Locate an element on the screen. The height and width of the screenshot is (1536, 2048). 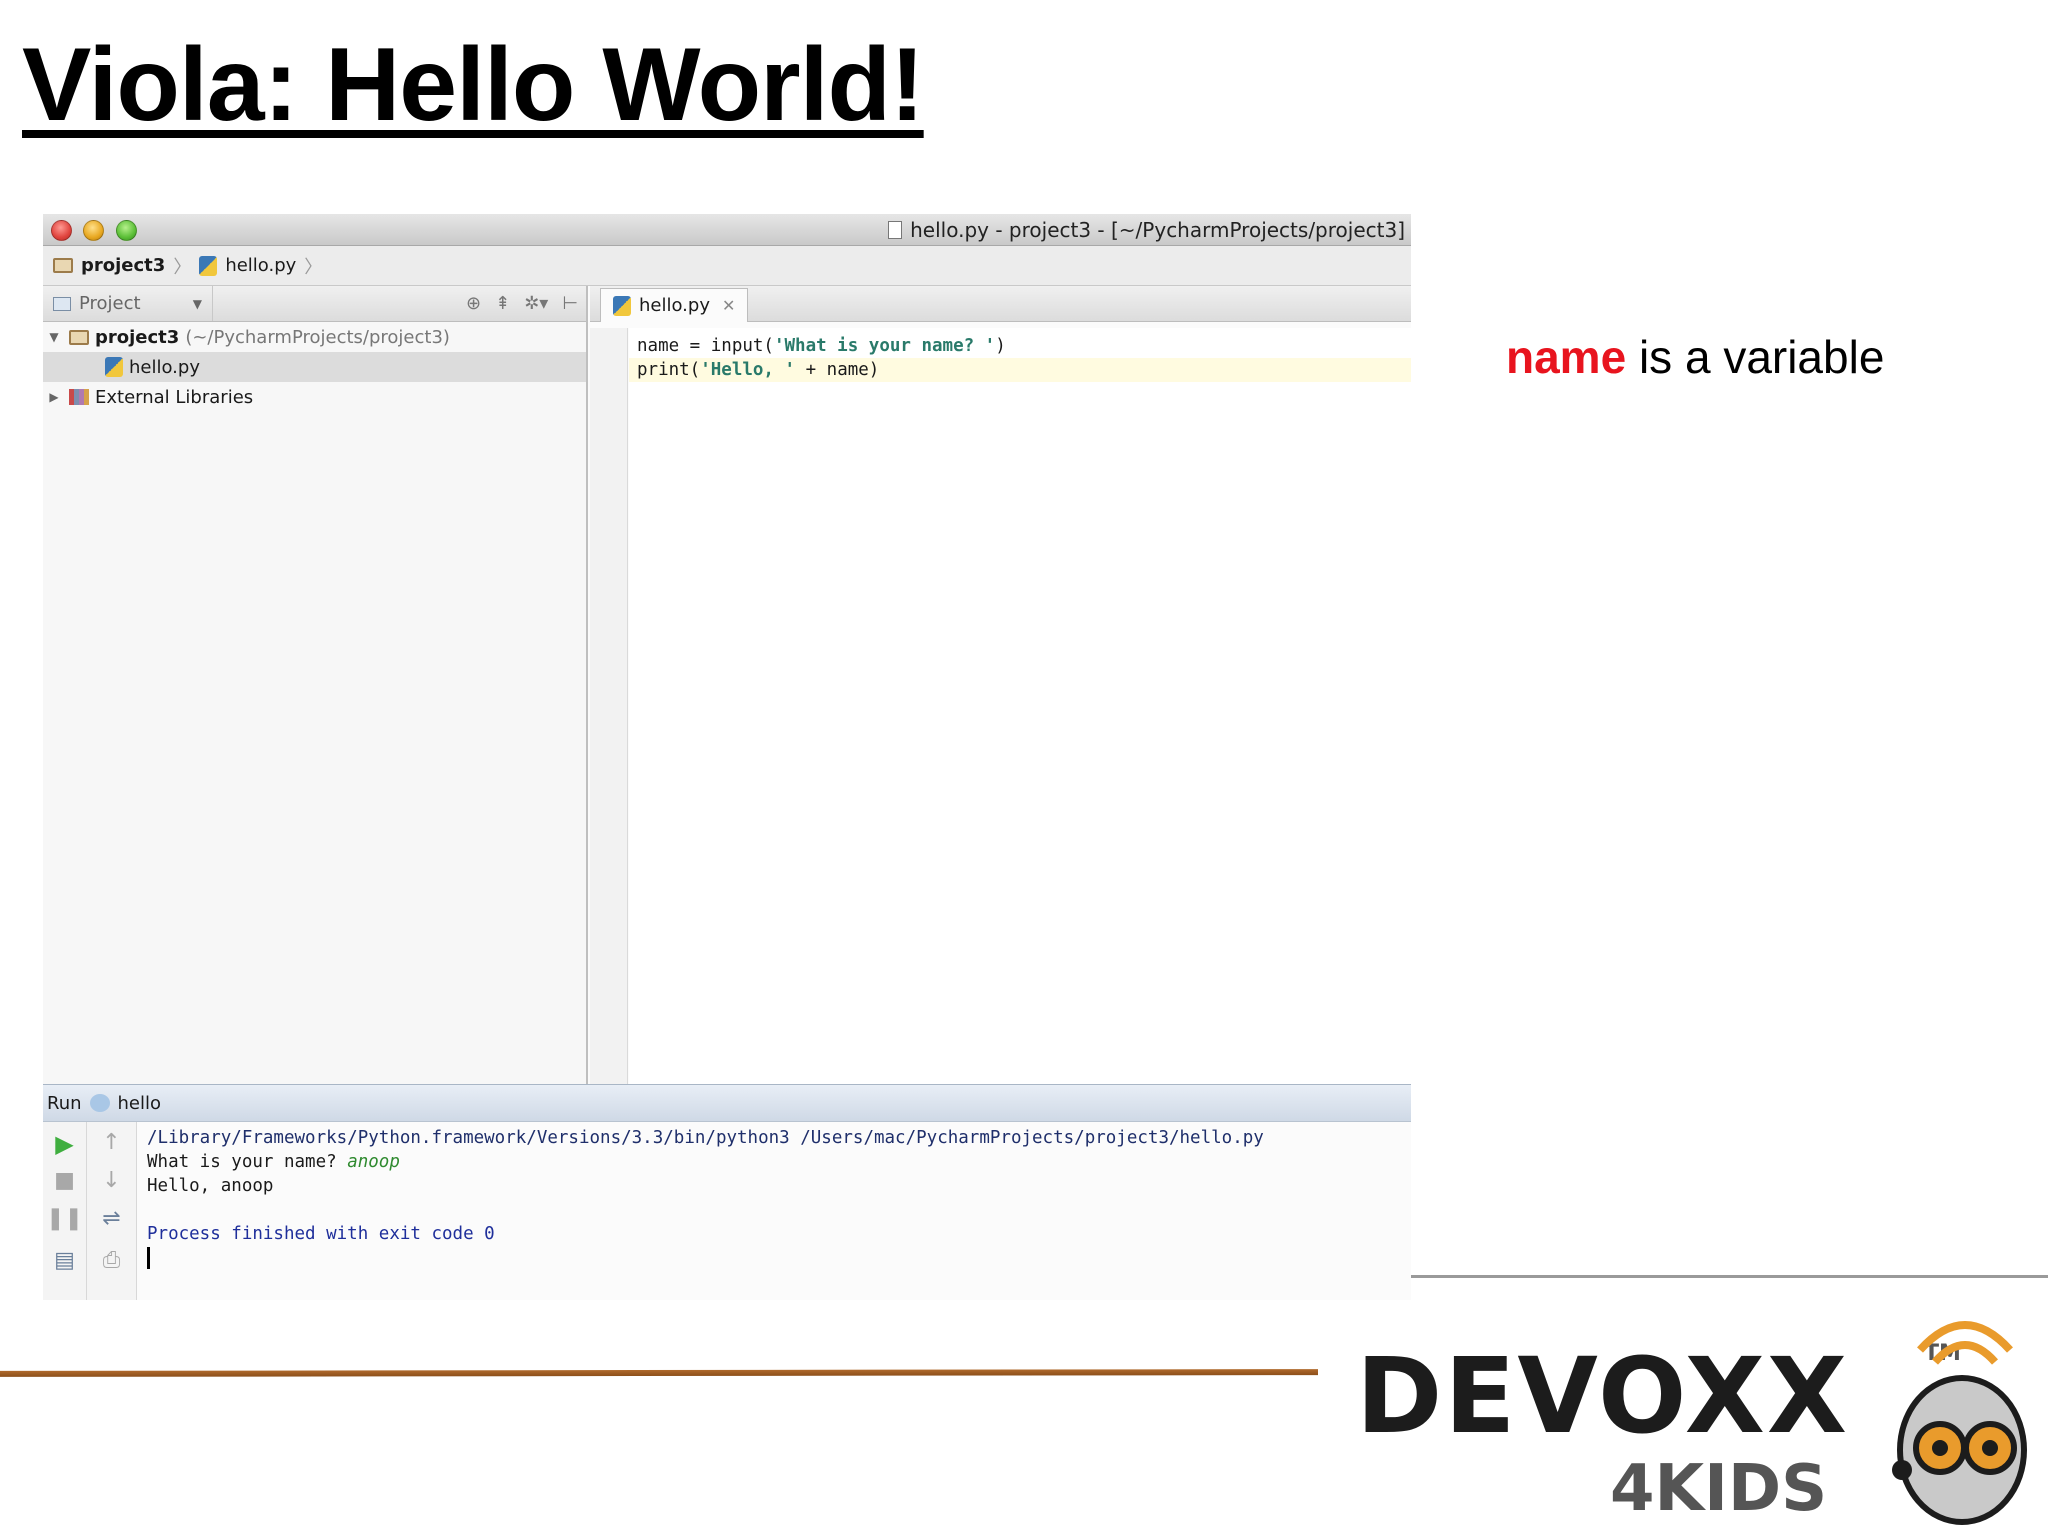
rerun-icon: ▶ is located at coordinates (64, 1144).